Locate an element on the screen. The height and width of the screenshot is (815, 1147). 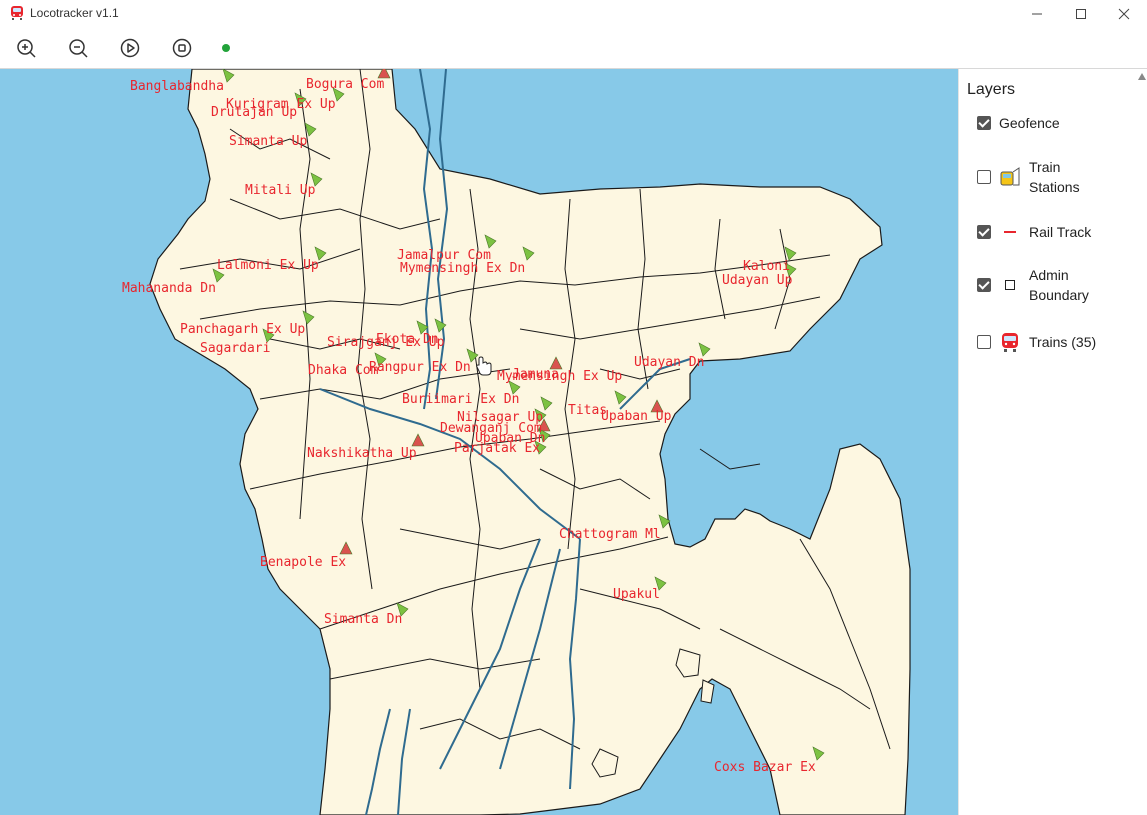
play-button is located at coordinates (130, 48).